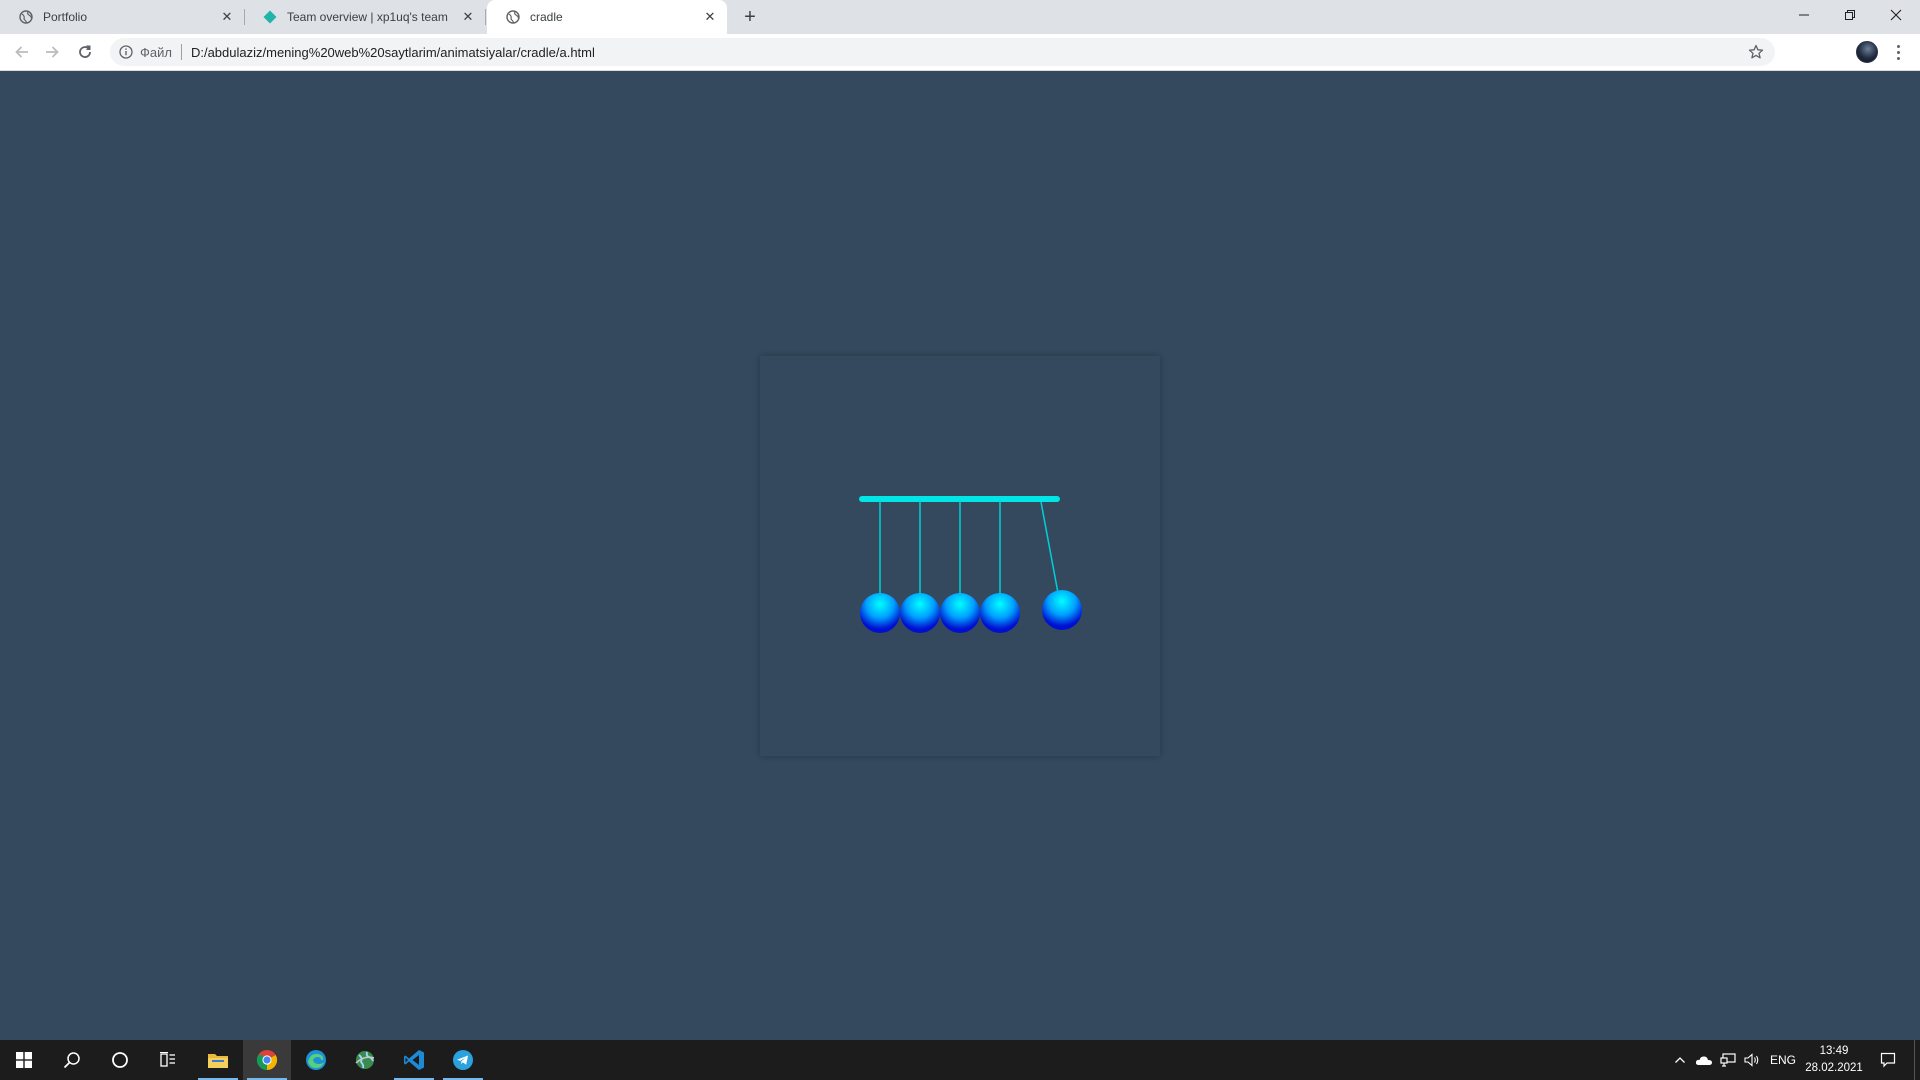  What do you see at coordinates (1834, 1051) in the screenshot?
I see `clock-time: 13:49` at bounding box center [1834, 1051].